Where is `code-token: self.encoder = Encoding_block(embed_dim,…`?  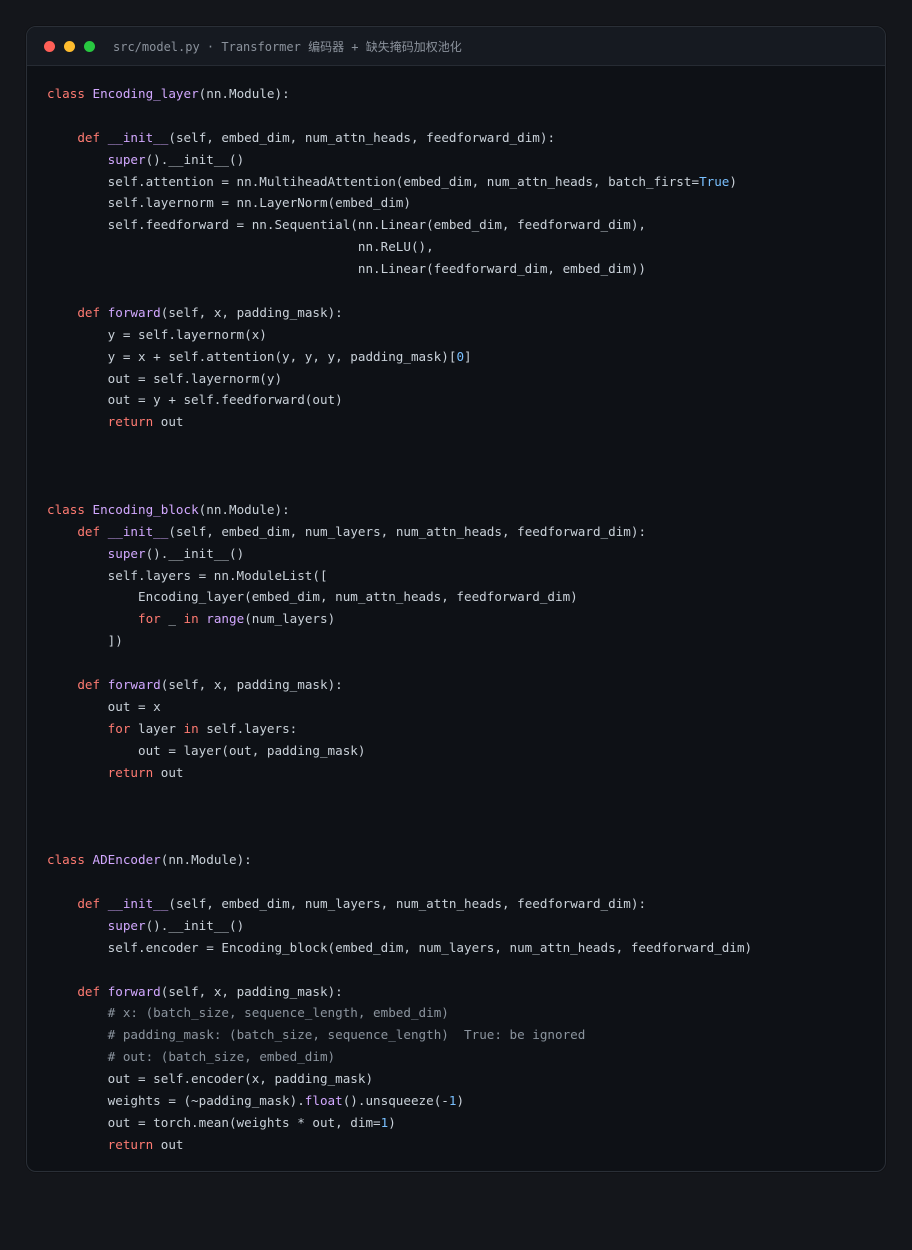 code-token: self.encoder = Encoding_block(embed_dim,… is located at coordinates (400, 947).